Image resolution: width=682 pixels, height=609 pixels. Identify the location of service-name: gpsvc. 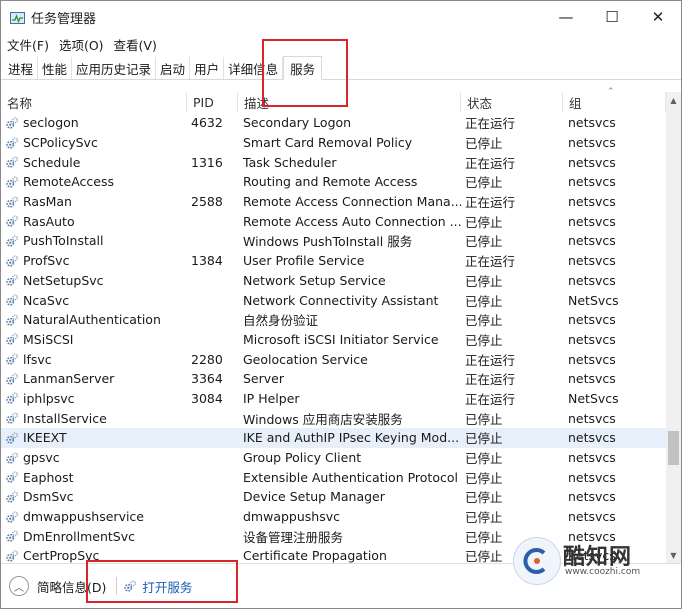
(41, 458).